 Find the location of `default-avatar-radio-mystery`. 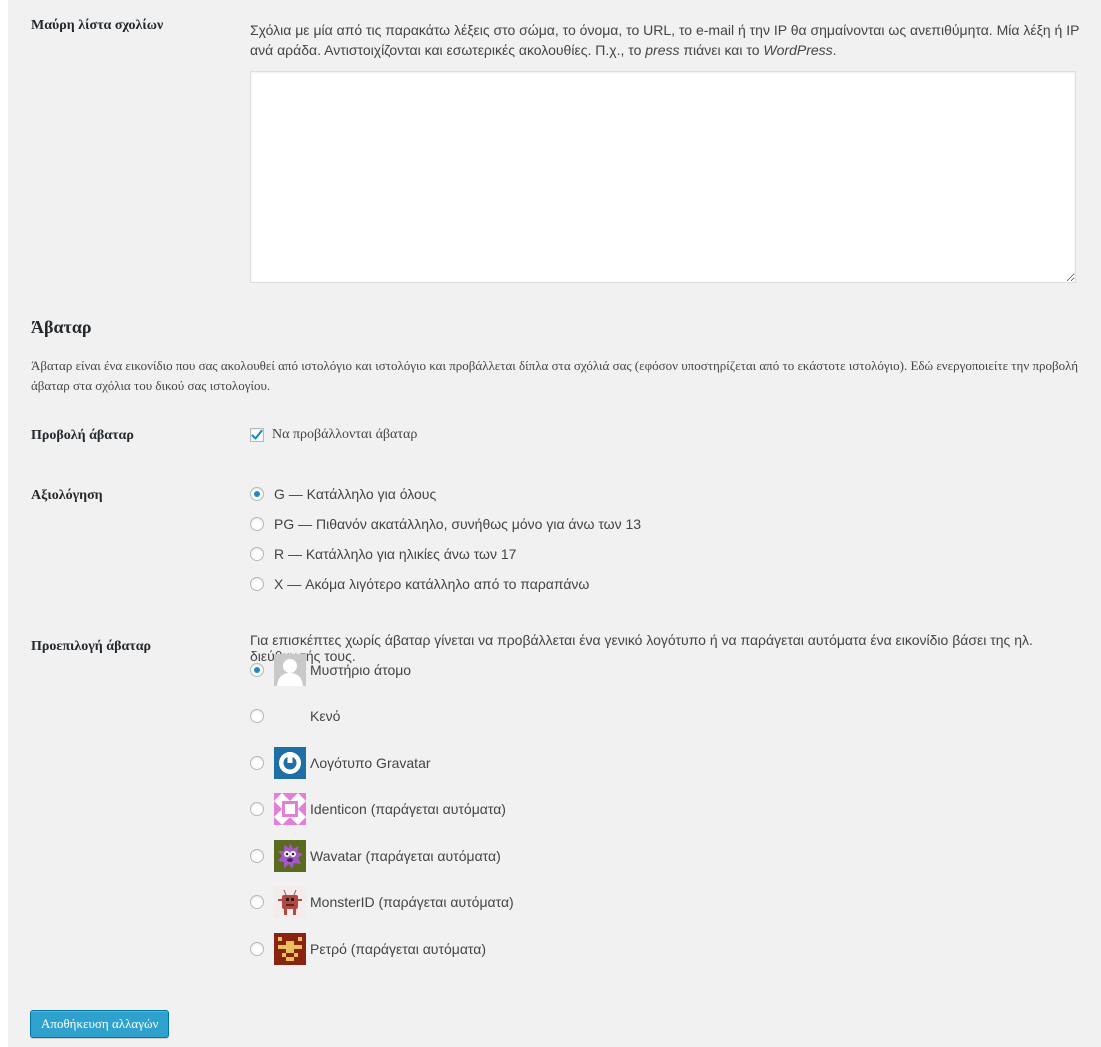

default-avatar-radio-mystery is located at coordinates (257, 670).